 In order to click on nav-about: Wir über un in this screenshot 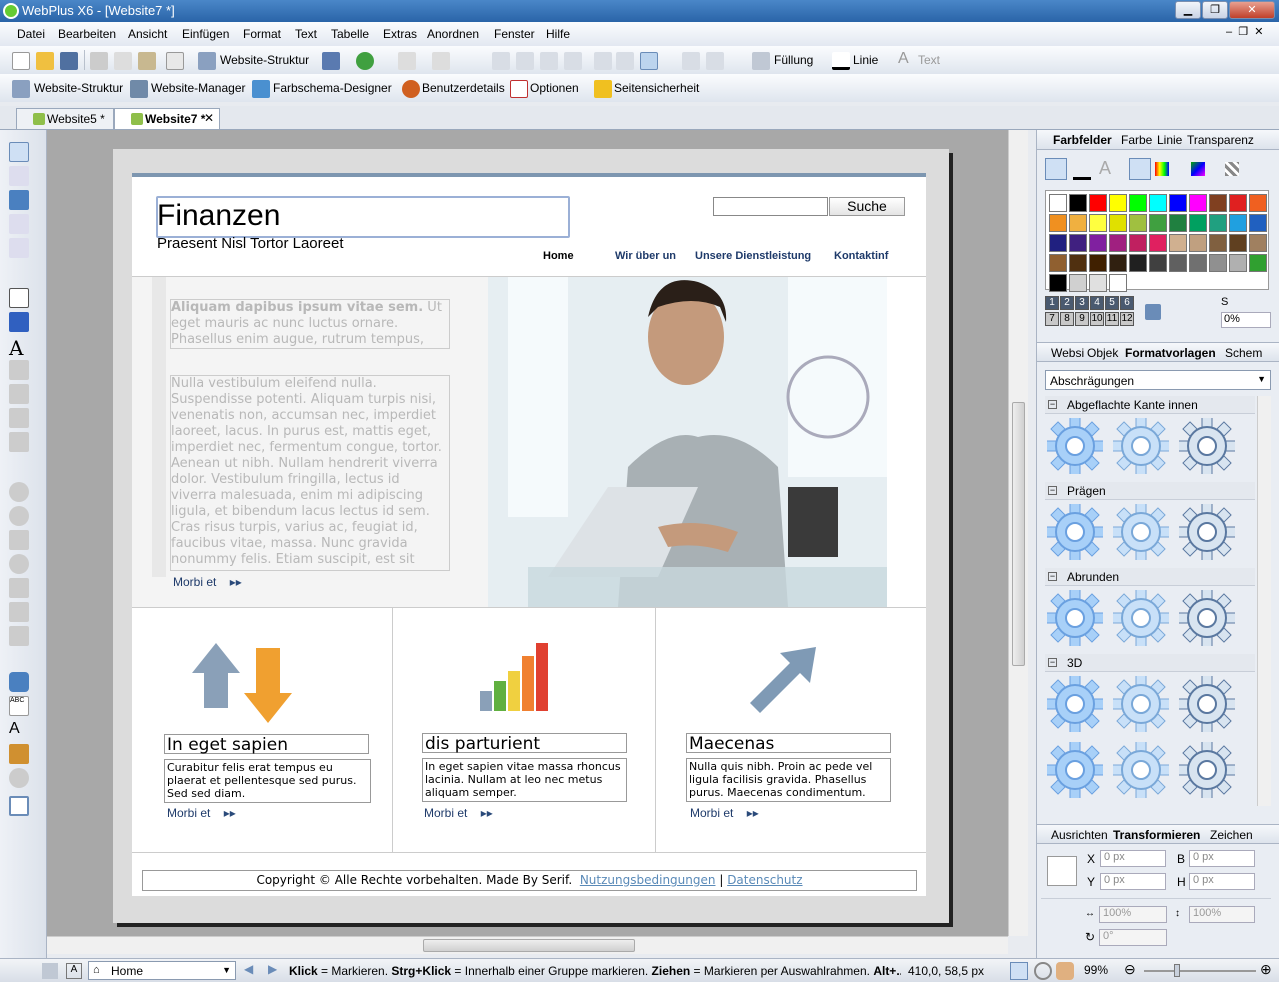, I will do `click(646, 256)`.